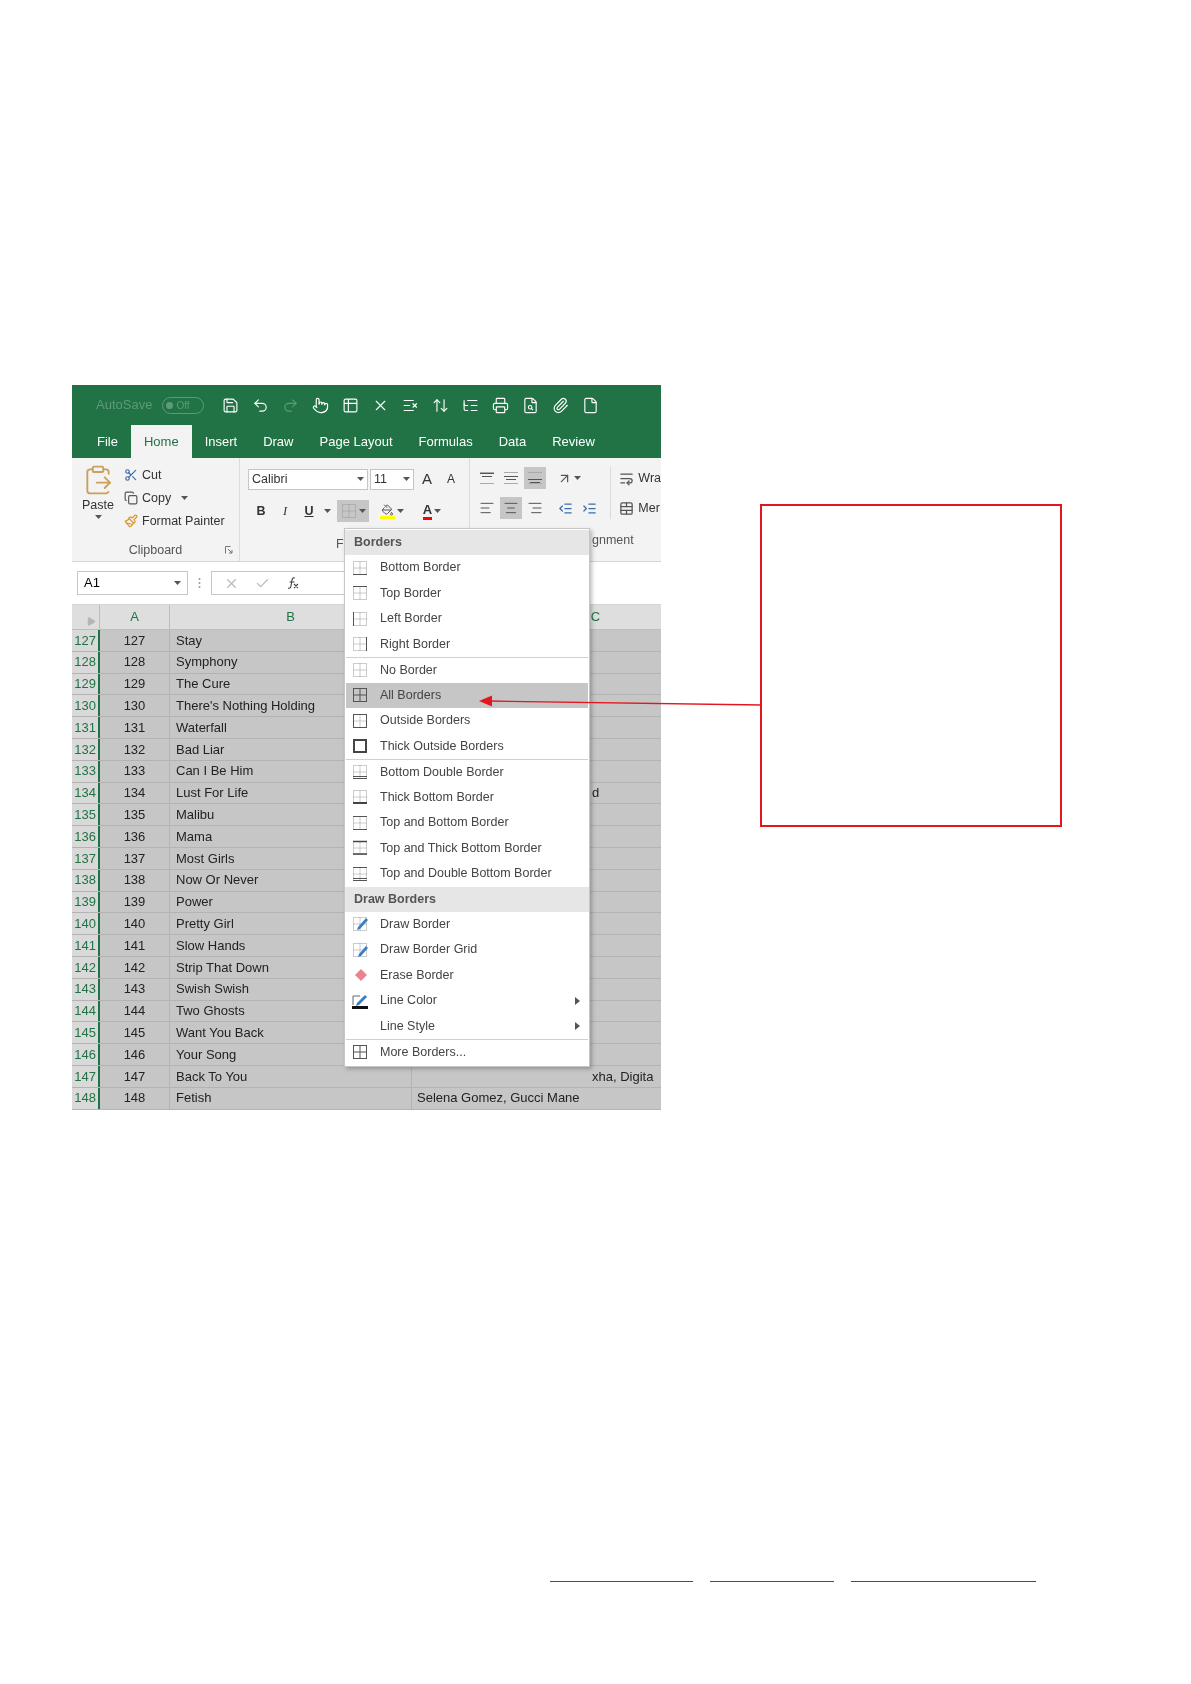  What do you see at coordinates (86, 815) in the screenshot?
I see `row-header: 135` at bounding box center [86, 815].